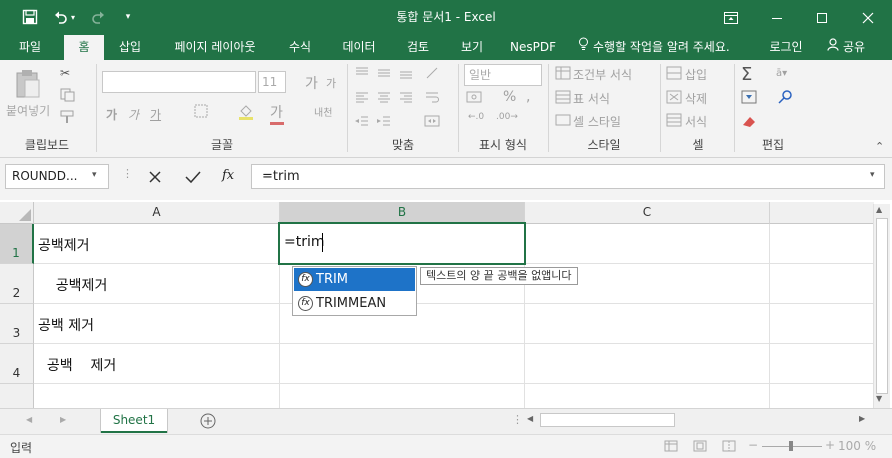 The width and height of the screenshot is (892, 458). What do you see at coordinates (822, 364) in the screenshot?
I see `cell-d4` at bounding box center [822, 364].